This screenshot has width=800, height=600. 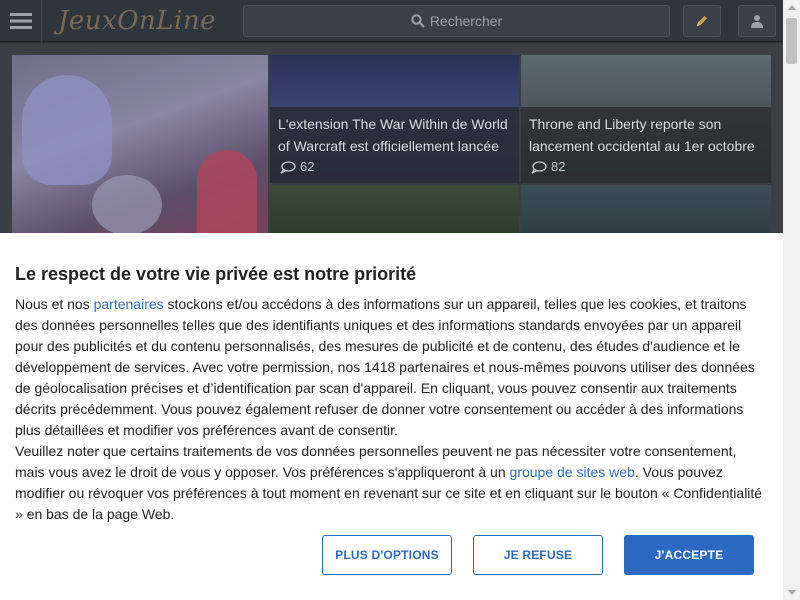 I want to click on search-icon, so click(x=418, y=21).